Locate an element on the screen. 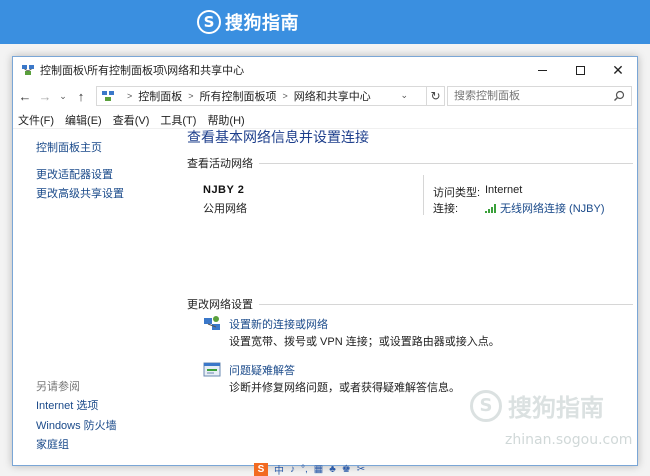  brand-title: 搜狗指南 is located at coordinates (262, 23).